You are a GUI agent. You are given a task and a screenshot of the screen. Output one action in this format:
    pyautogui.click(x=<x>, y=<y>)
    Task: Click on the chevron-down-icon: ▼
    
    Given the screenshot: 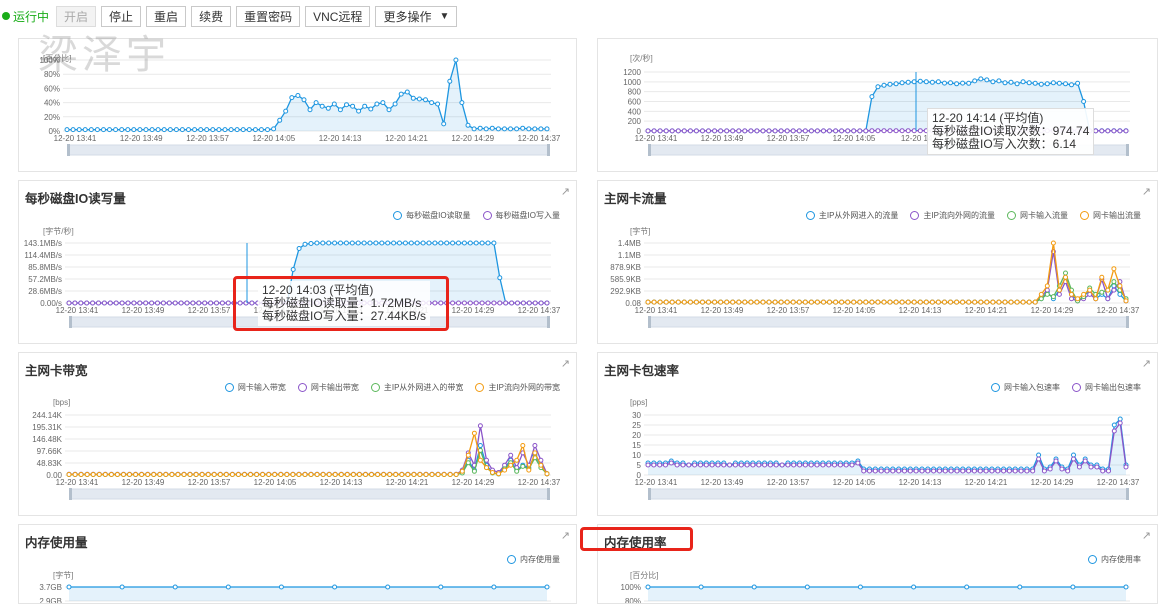 What is the action you would take?
    pyautogui.click(x=444, y=16)
    